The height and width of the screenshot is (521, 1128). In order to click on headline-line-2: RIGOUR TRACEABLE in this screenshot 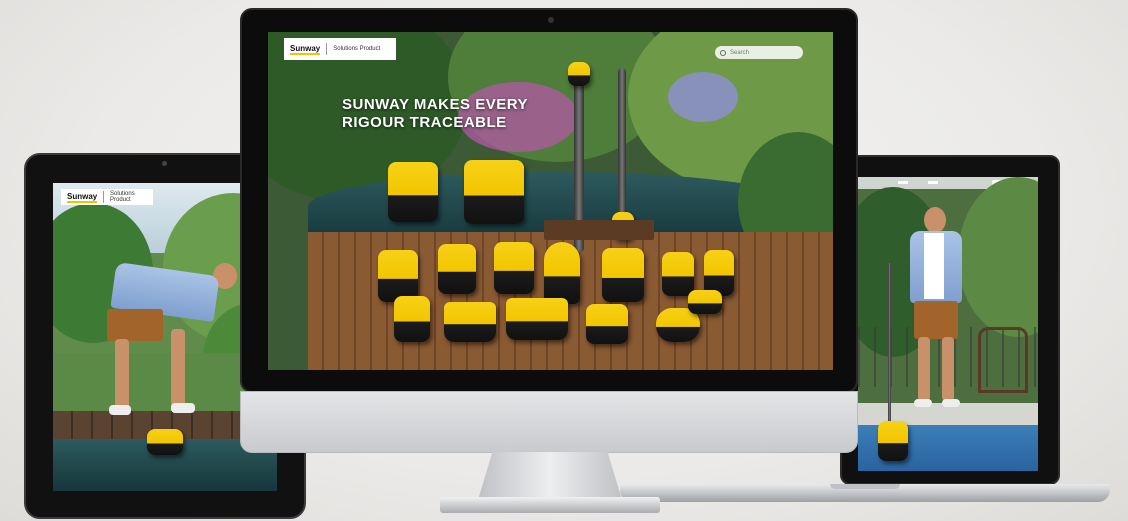, I will do `click(424, 122)`.